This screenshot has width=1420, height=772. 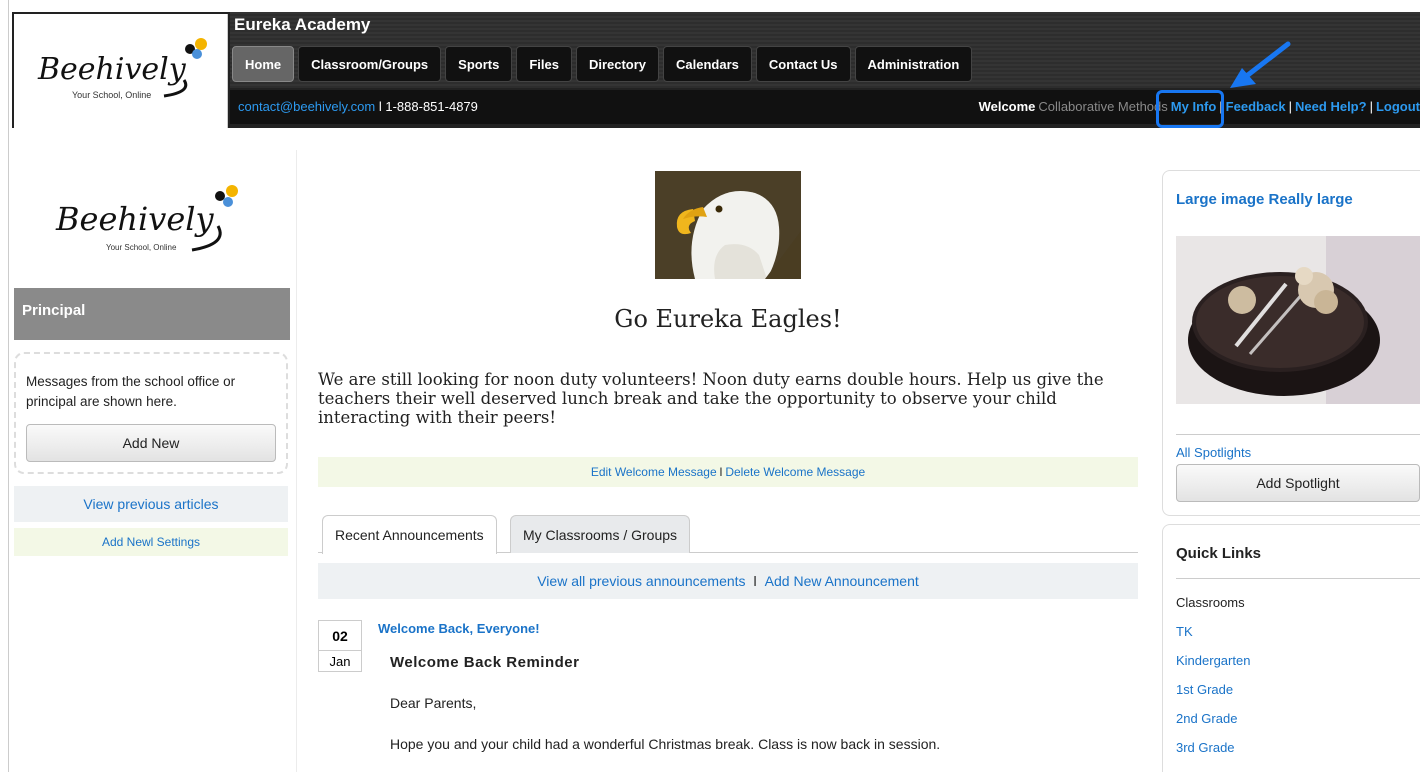 What do you see at coordinates (1103, 106) in the screenshot?
I see `user-name: Collaborative Methods` at bounding box center [1103, 106].